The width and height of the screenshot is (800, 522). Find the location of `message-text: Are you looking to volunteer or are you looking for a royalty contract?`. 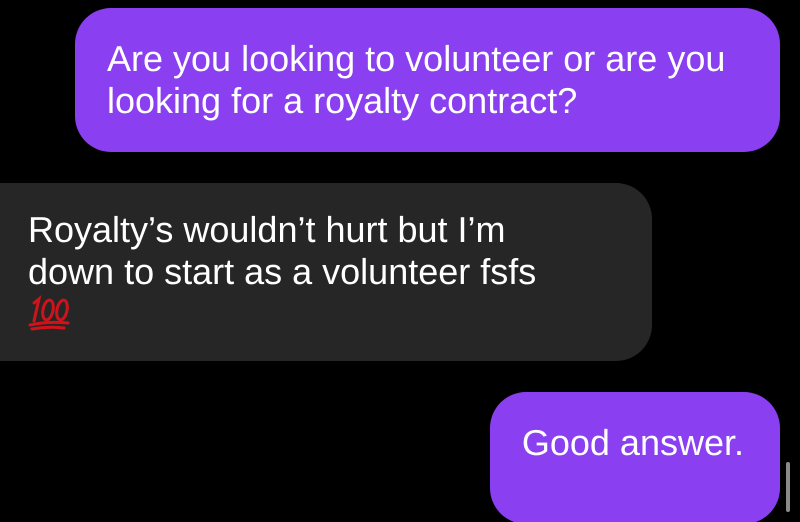

message-text: Are you looking to volunteer or are you looking for a royalty contract? is located at coordinates (416, 80).